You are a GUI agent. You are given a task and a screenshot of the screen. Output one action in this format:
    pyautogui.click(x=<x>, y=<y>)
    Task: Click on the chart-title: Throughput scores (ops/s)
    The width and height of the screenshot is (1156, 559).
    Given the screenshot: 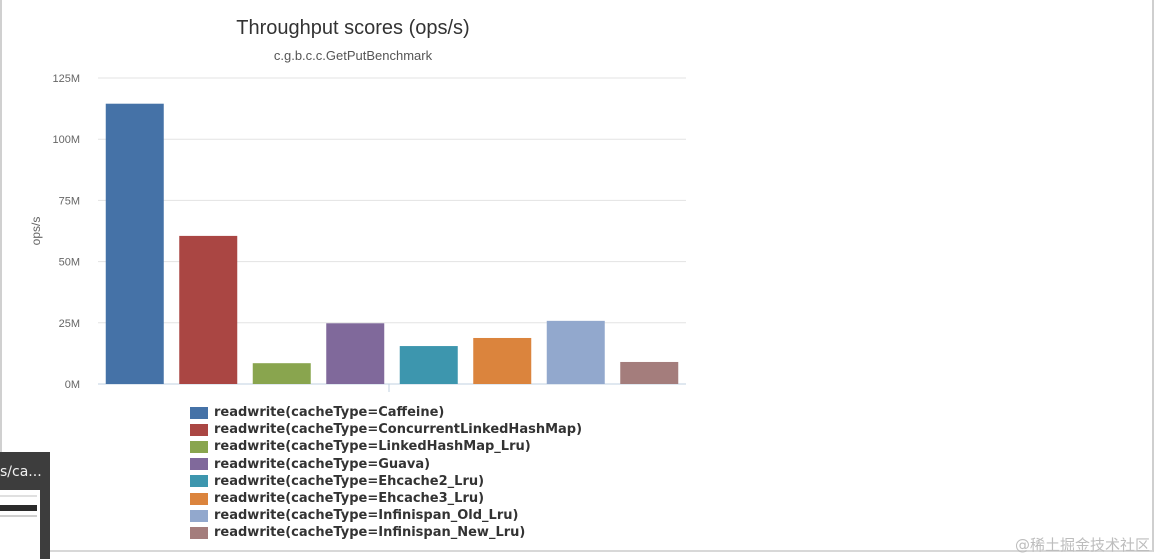 What is the action you would take?
    pyautogui.click(x=352, y=28)
    